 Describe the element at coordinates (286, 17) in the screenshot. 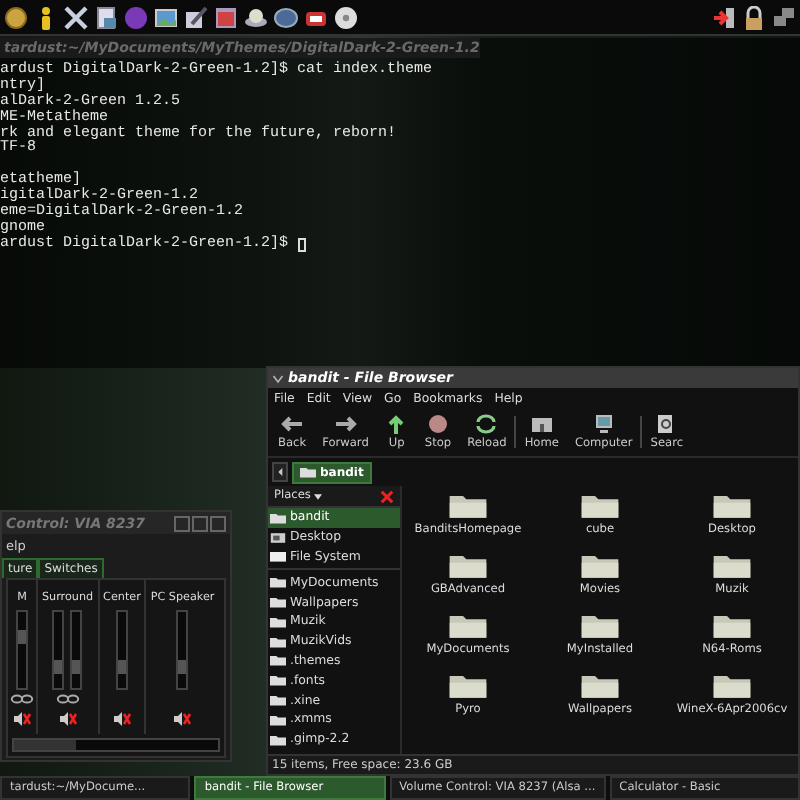

I see `globe-icon` at that location.